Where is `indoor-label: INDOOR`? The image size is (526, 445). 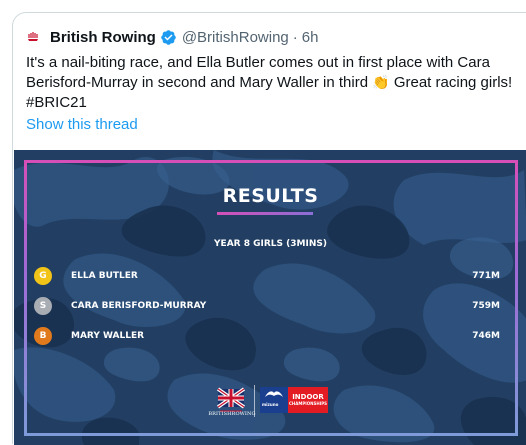 indoor-label: INDOOR is located at coordinates (308, 397).